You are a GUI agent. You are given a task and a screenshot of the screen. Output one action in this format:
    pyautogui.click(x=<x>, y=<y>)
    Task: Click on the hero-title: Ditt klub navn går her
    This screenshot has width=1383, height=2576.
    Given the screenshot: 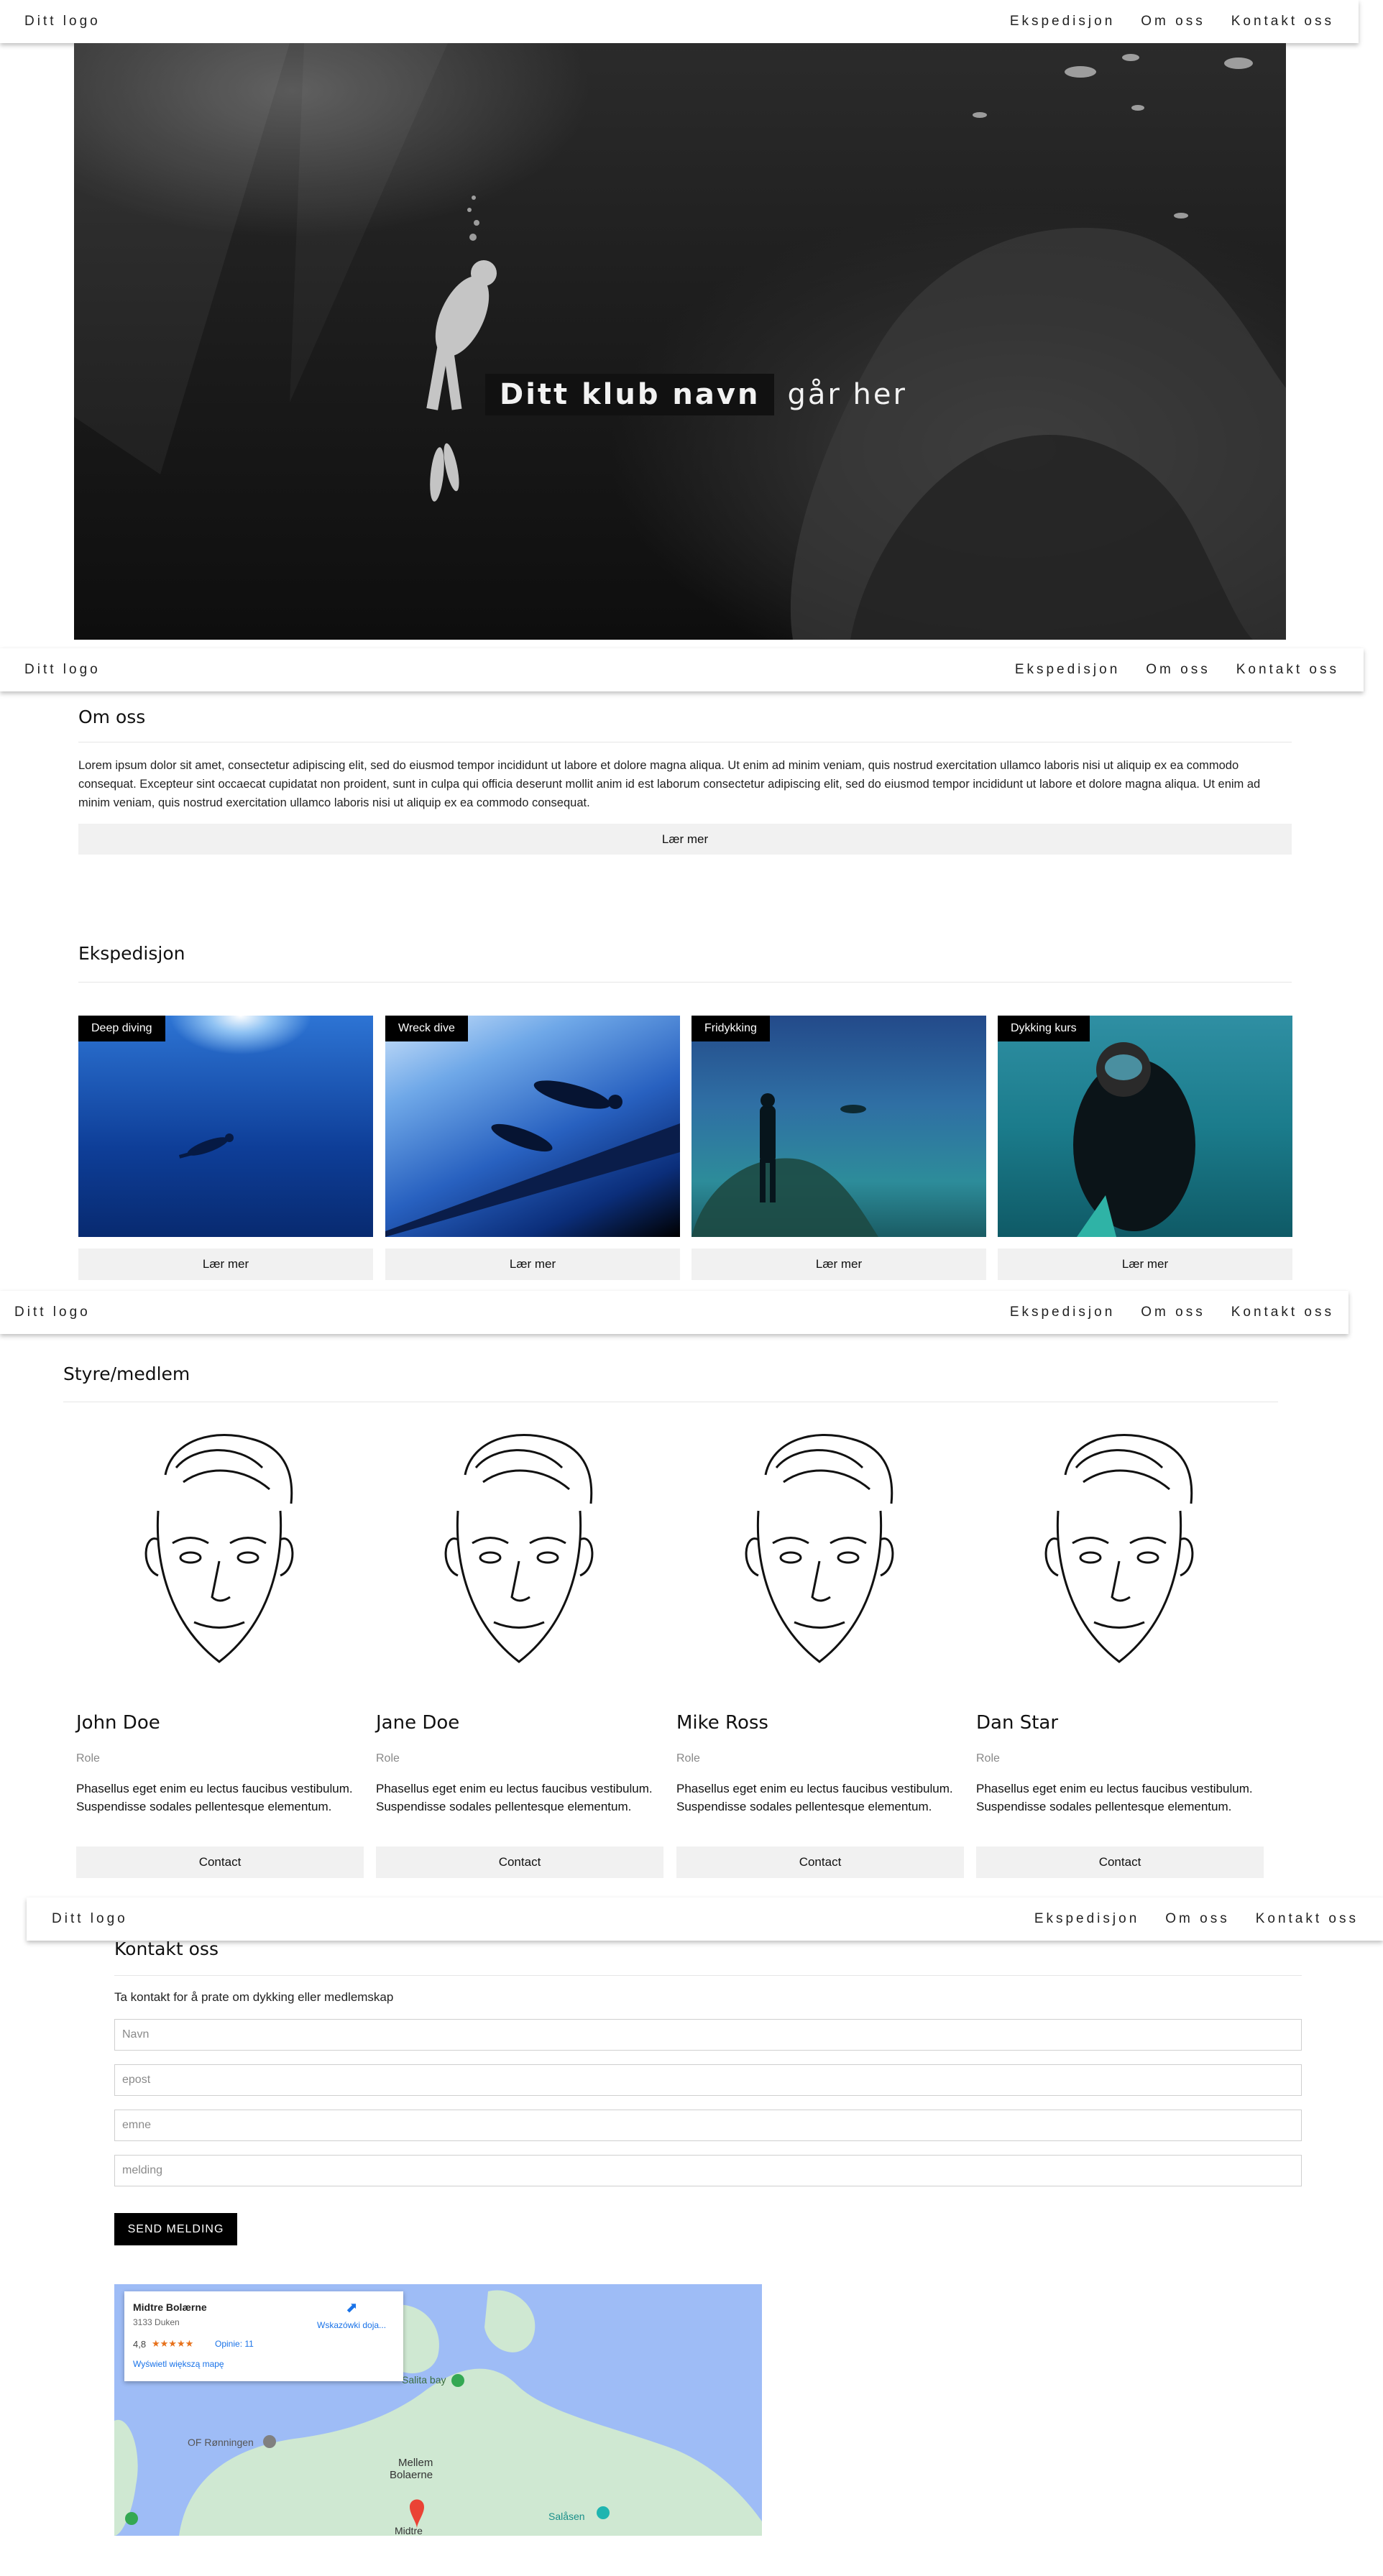 What is the action you would take?
    pyautogui.click(x=696, y=394)
    